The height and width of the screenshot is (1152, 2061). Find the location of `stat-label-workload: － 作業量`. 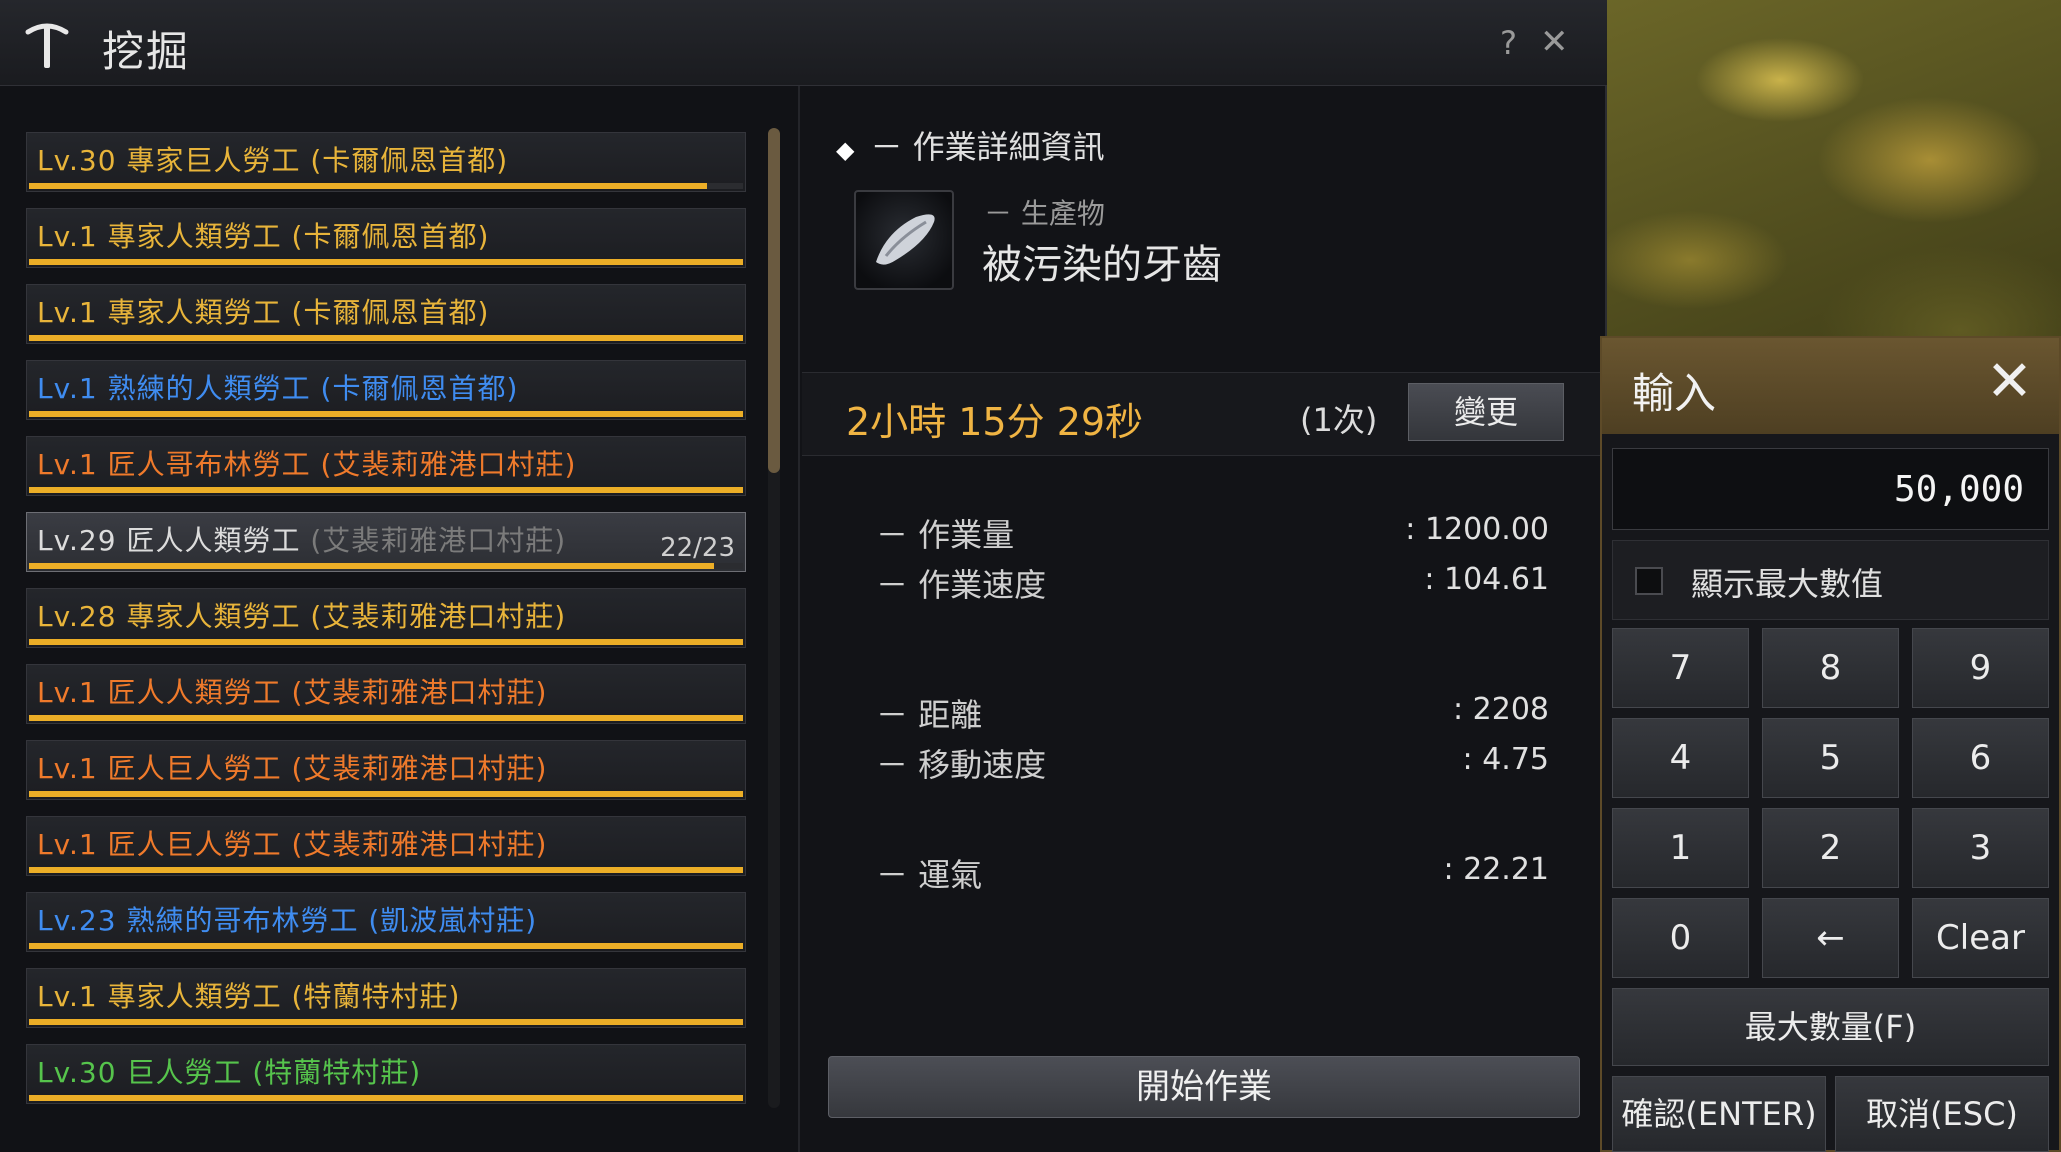

stat-label-workload: － 作業量 is located at coordinates (945, 535).